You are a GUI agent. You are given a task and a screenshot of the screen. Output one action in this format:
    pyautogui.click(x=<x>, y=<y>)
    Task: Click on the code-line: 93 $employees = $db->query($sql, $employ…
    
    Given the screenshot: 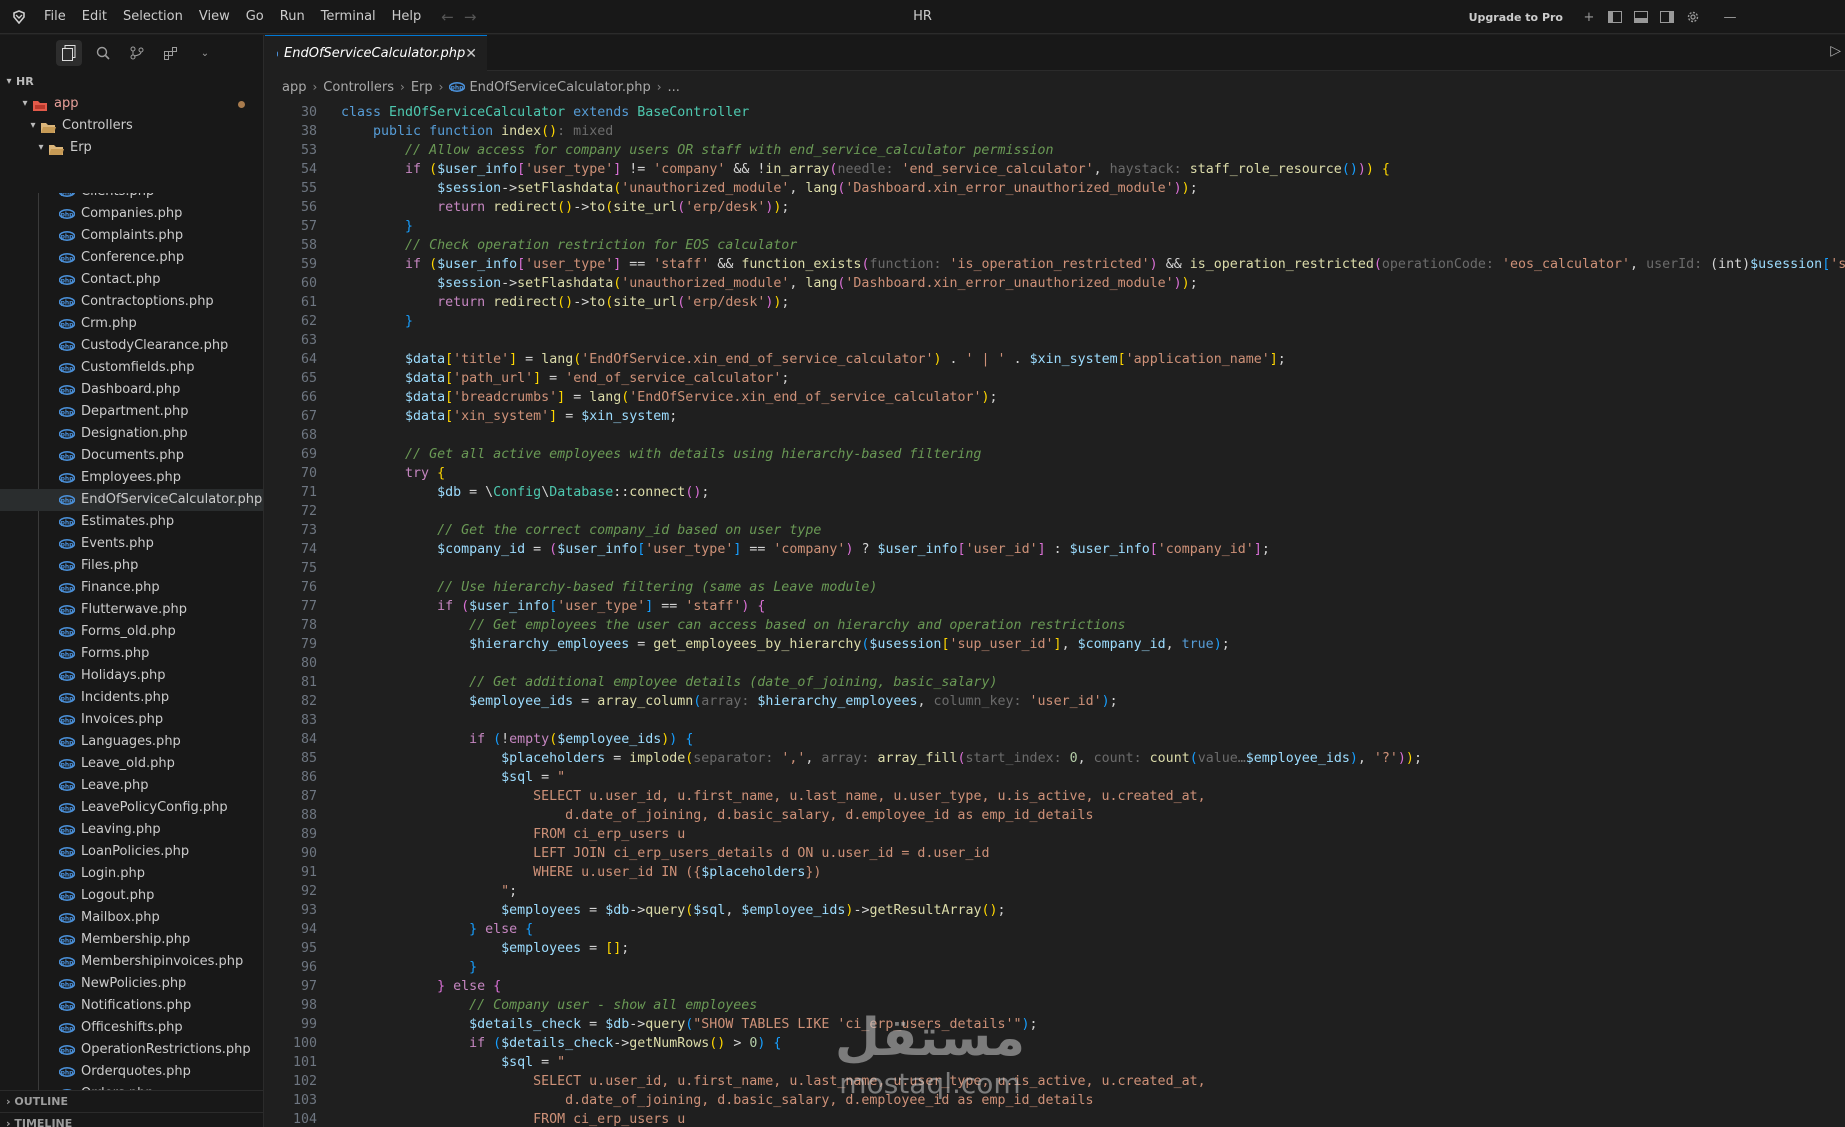 What is the action you would take?
    pyautogui.click(x=1055, y=910)
    